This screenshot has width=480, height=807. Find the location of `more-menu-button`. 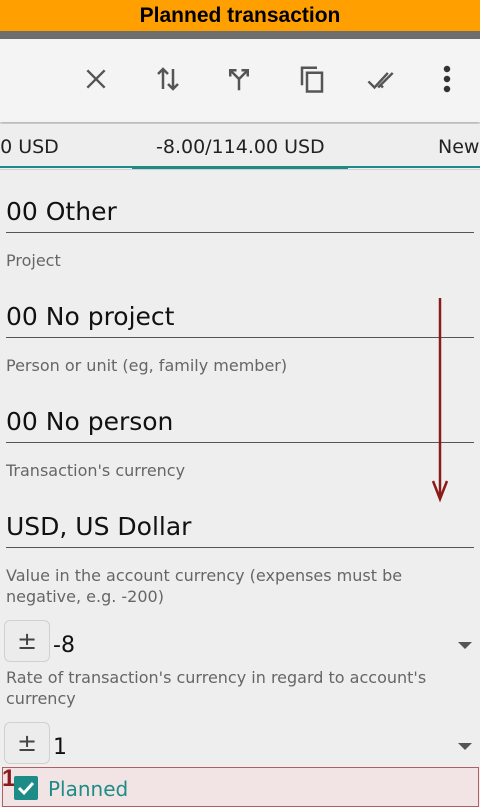

more-menu-button is located at coordinates (447, 79).